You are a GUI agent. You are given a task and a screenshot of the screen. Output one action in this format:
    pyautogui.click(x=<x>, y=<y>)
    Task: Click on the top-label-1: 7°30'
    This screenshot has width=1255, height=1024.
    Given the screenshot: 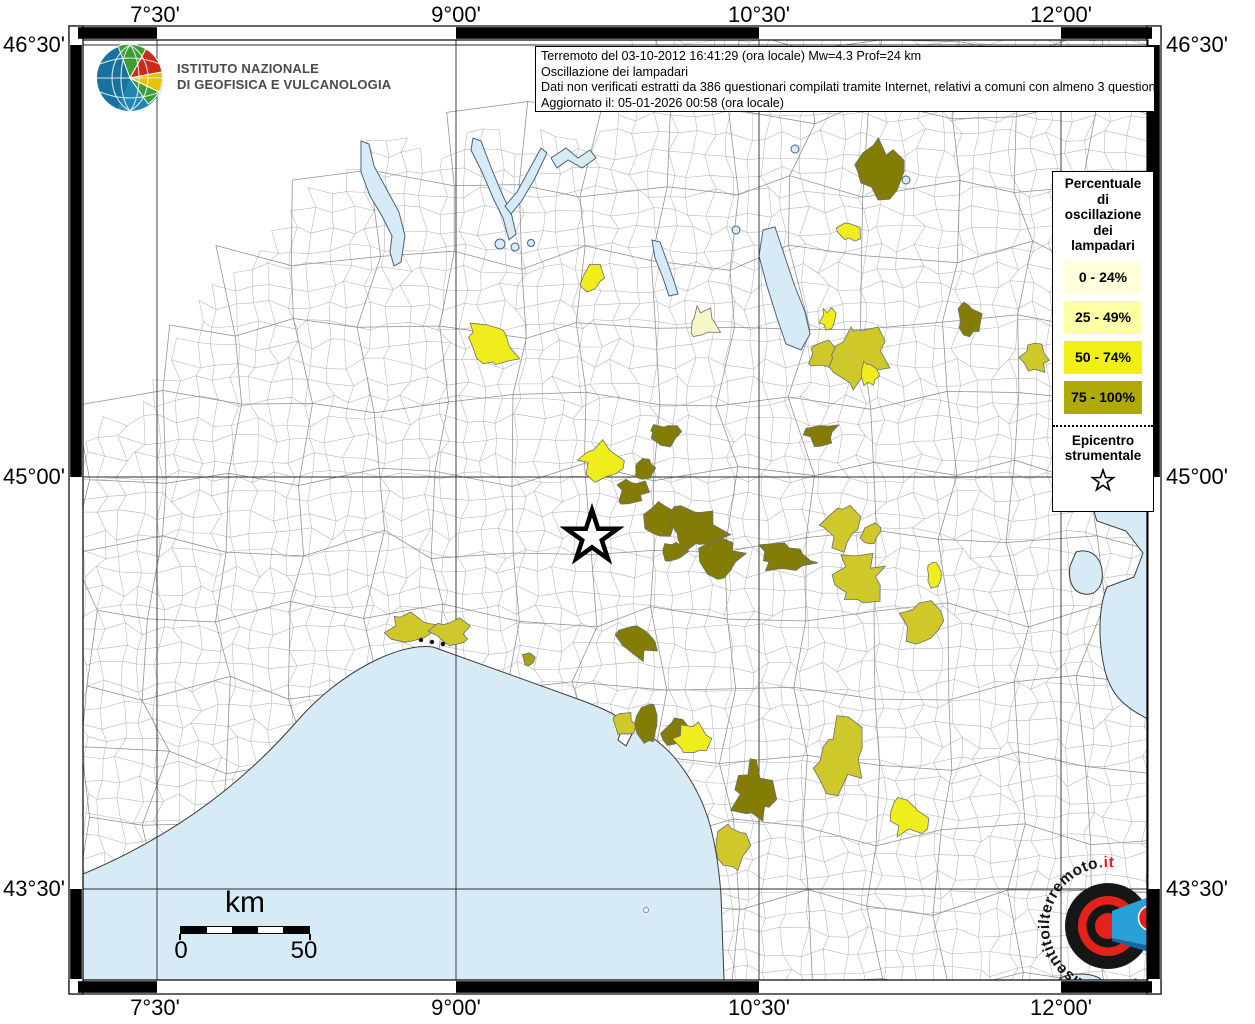 What is the action you would take?
    pyautogui.click(x=155, y=14)
    